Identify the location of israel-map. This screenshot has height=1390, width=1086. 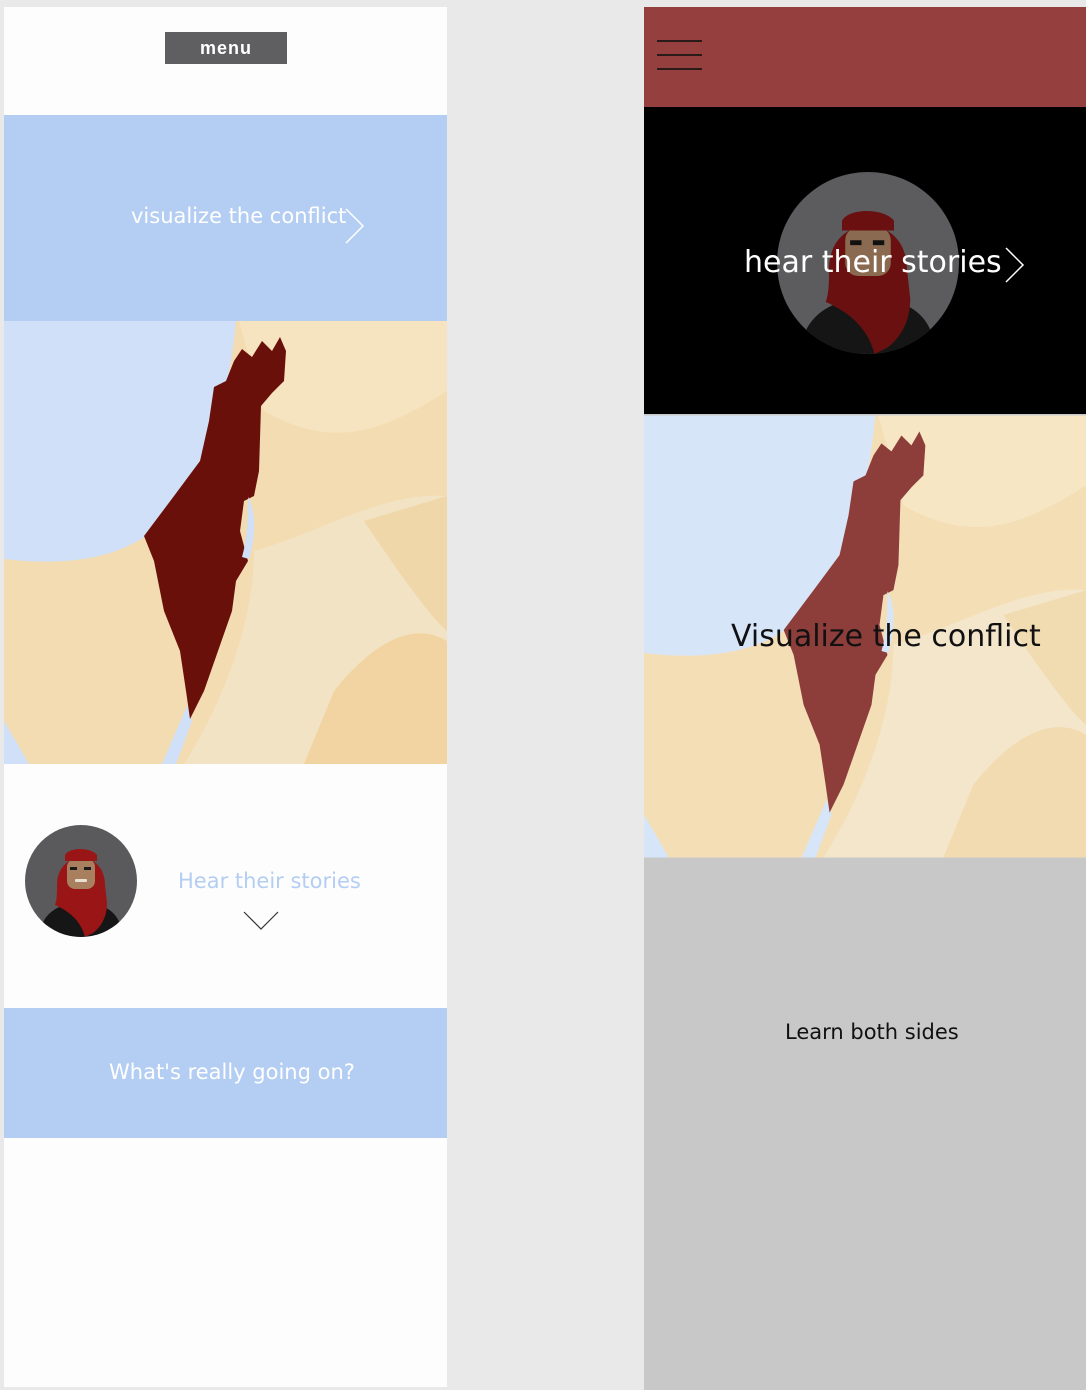
(225, 542).